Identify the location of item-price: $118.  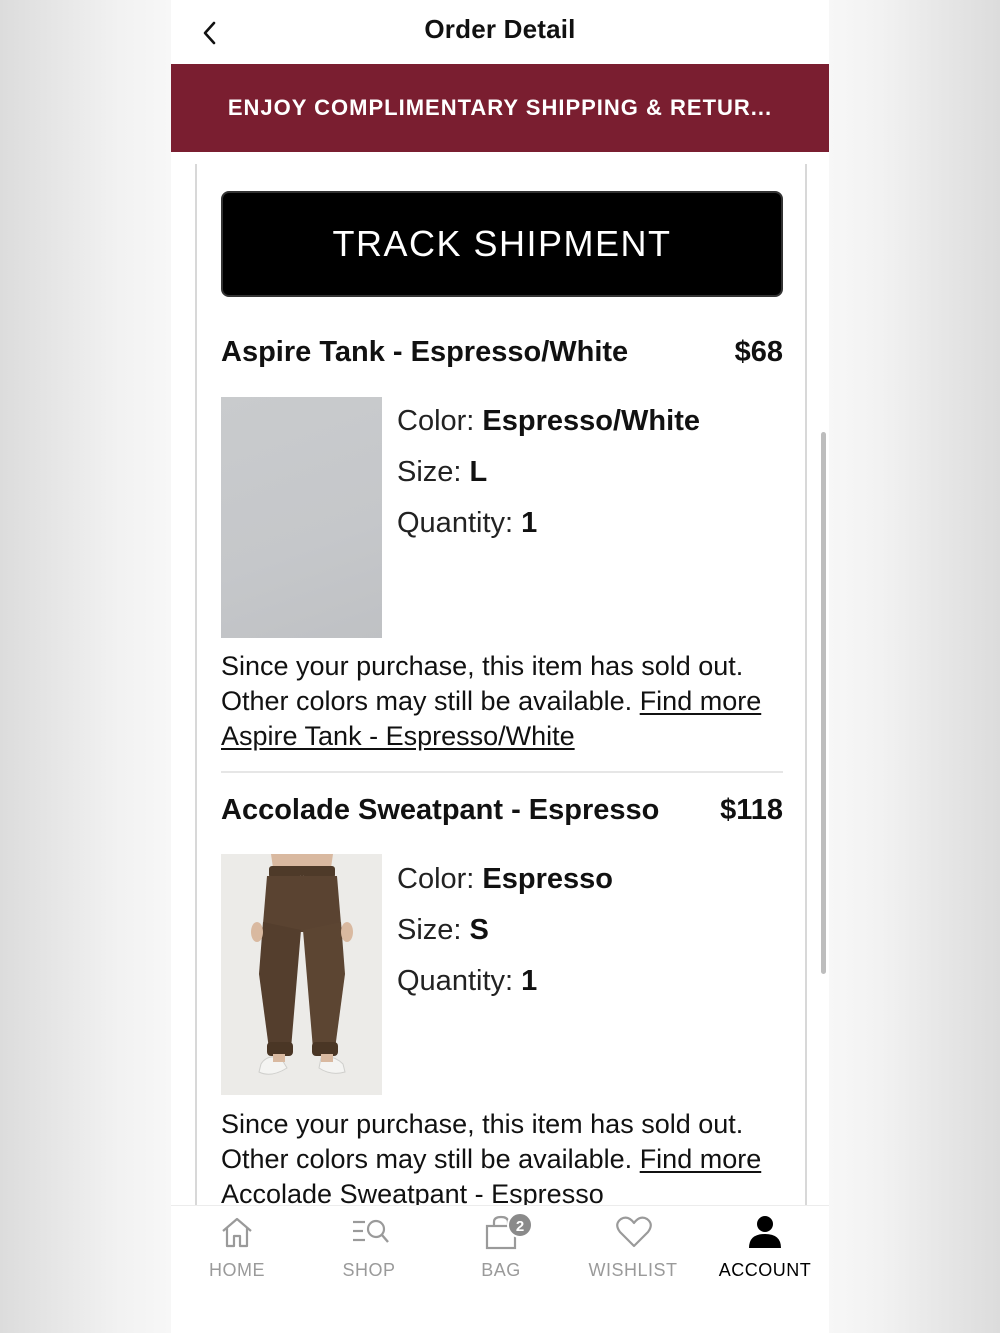
(751, 810).